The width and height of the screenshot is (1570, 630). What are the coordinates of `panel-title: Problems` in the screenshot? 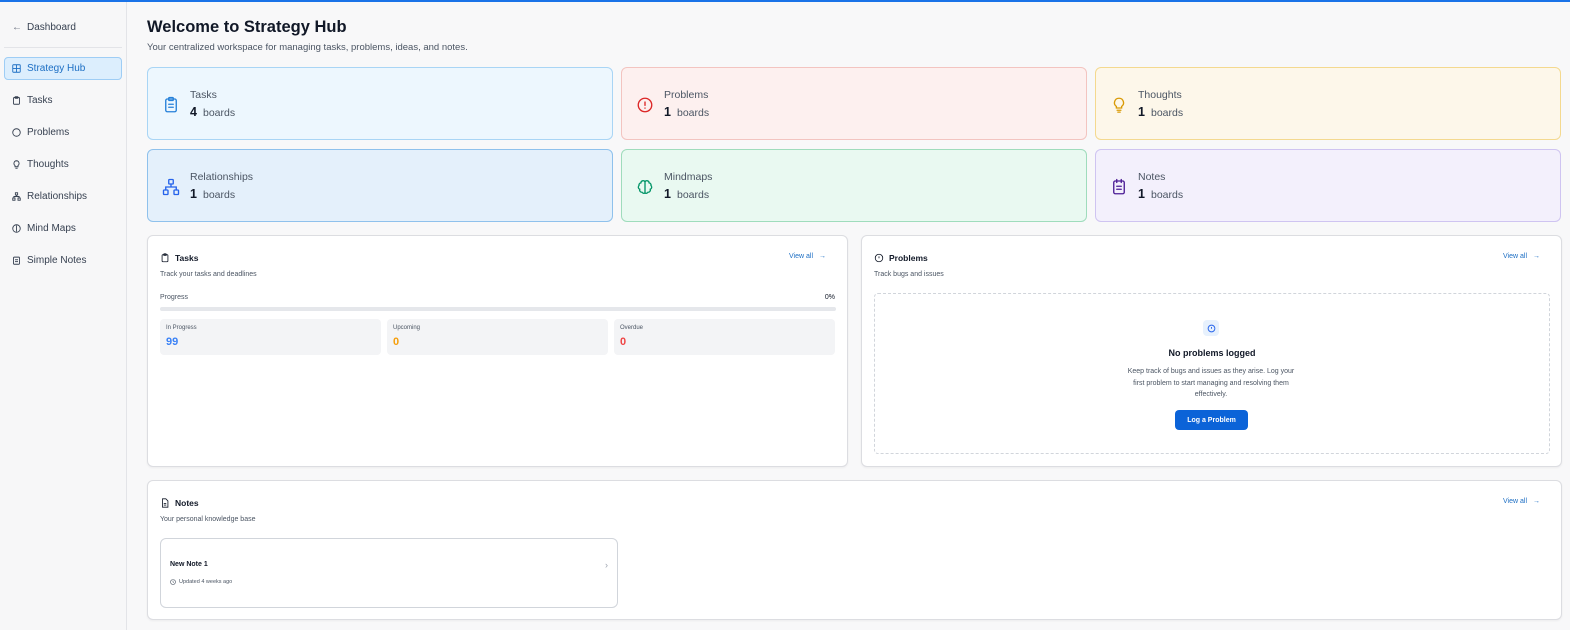 It's located at (901, 258).